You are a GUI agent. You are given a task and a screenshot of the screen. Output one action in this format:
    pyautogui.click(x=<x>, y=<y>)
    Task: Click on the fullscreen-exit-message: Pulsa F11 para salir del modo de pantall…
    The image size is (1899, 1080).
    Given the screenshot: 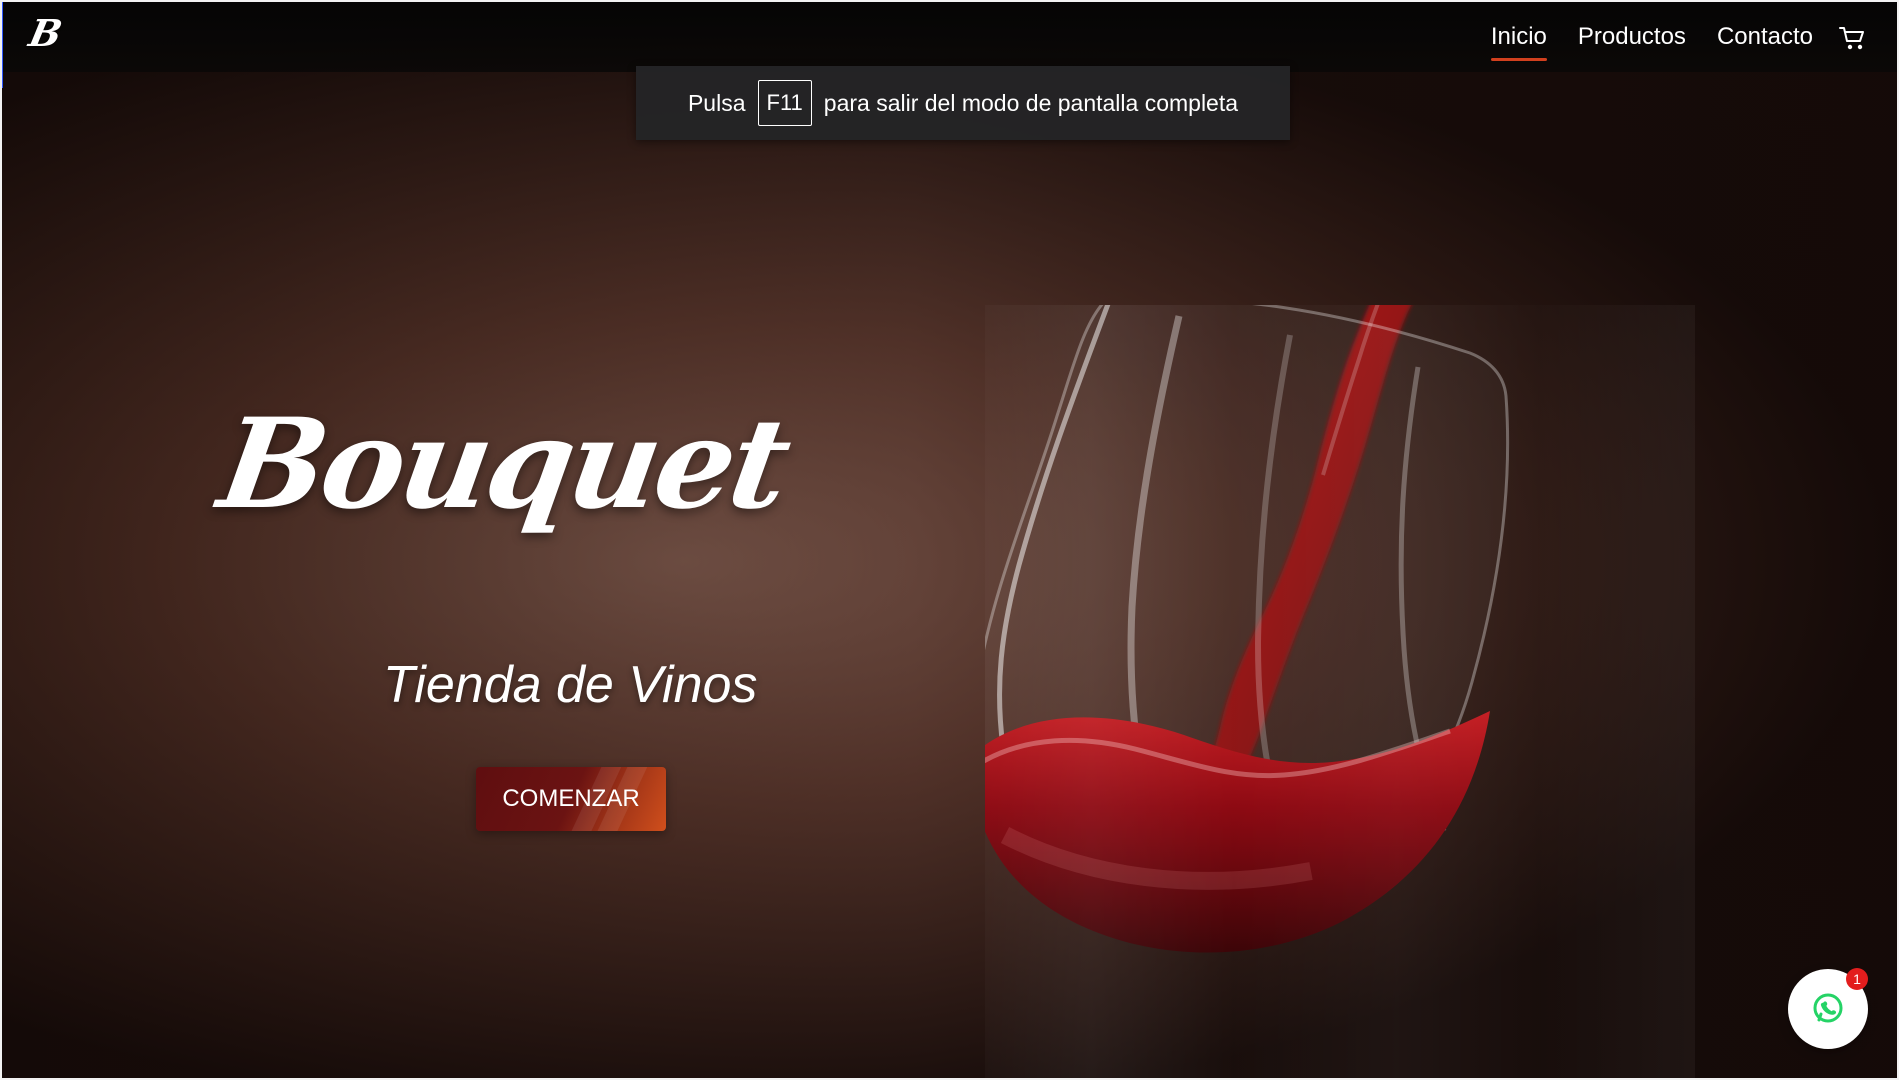 What is the action you would take?
    pyautogui.click(x=963, y=103)
    